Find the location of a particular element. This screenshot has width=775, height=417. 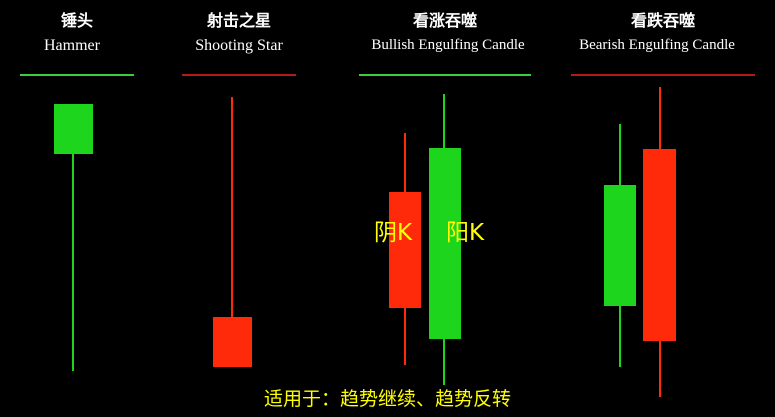

applicability-note: 适用于：趋势继续、趋势反转 is located at coordinates (387, 399).